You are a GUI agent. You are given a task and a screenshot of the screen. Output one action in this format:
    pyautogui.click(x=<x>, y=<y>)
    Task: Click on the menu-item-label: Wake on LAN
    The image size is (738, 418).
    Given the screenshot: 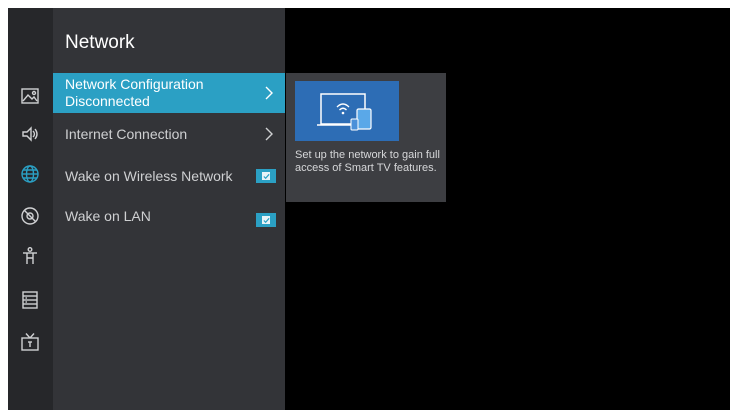 What is the action you would take?
    pyautogui.click(x=108, y=215)
    